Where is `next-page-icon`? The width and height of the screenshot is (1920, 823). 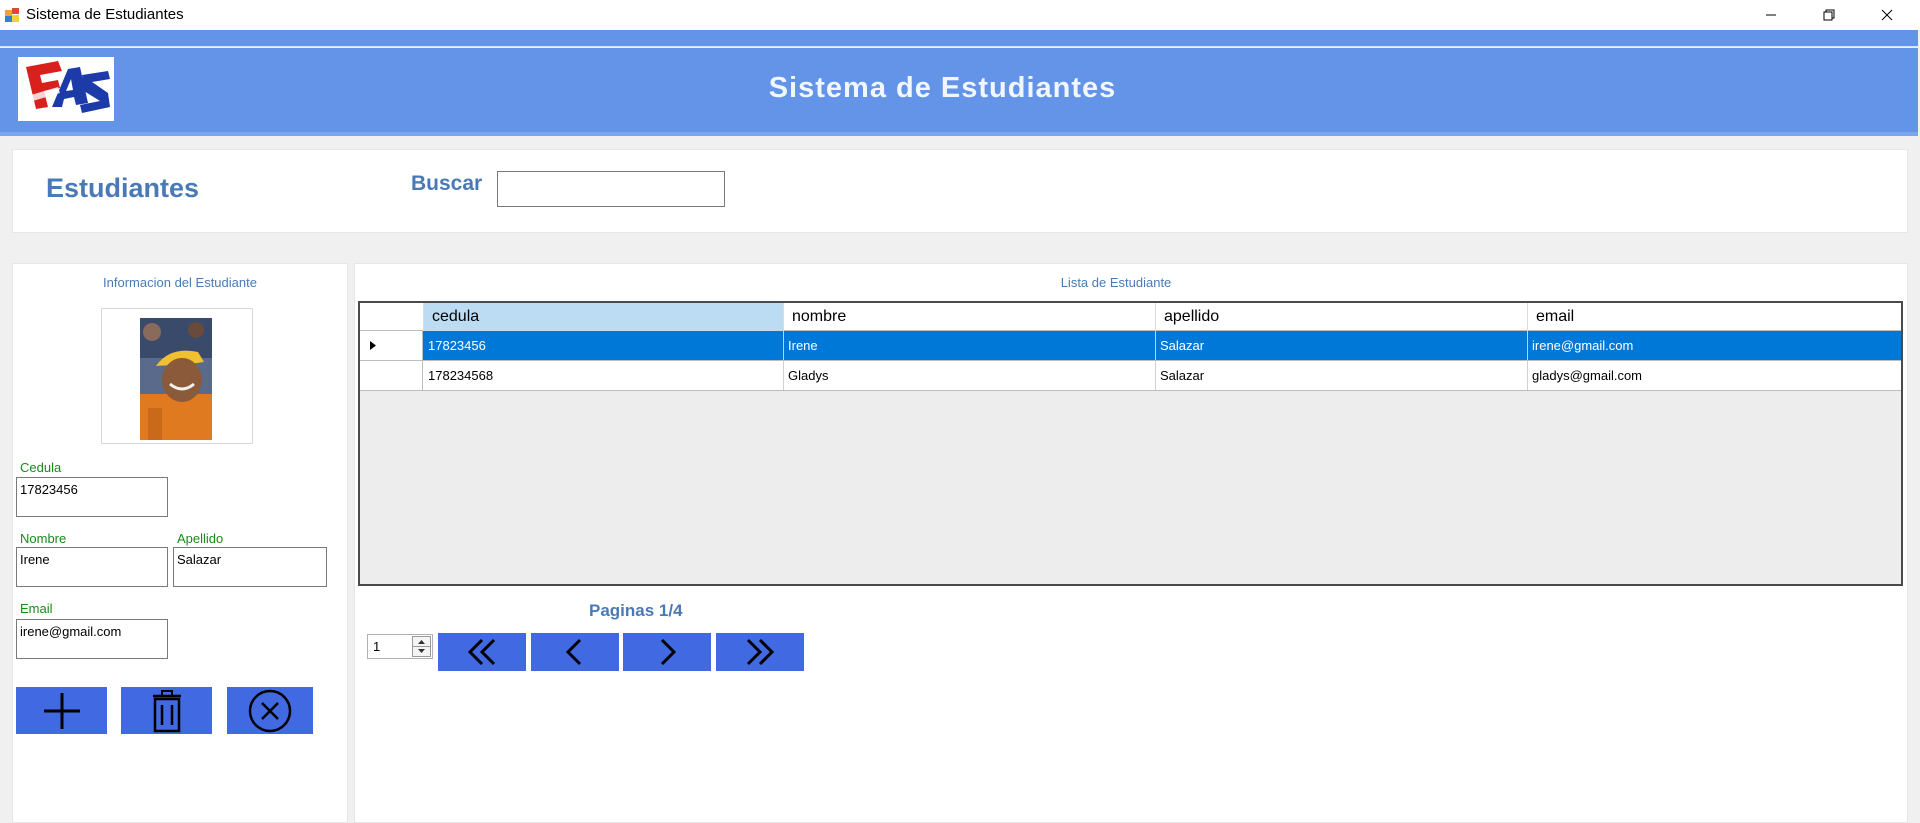
next-page-icon is located at coordinates (668, 652).